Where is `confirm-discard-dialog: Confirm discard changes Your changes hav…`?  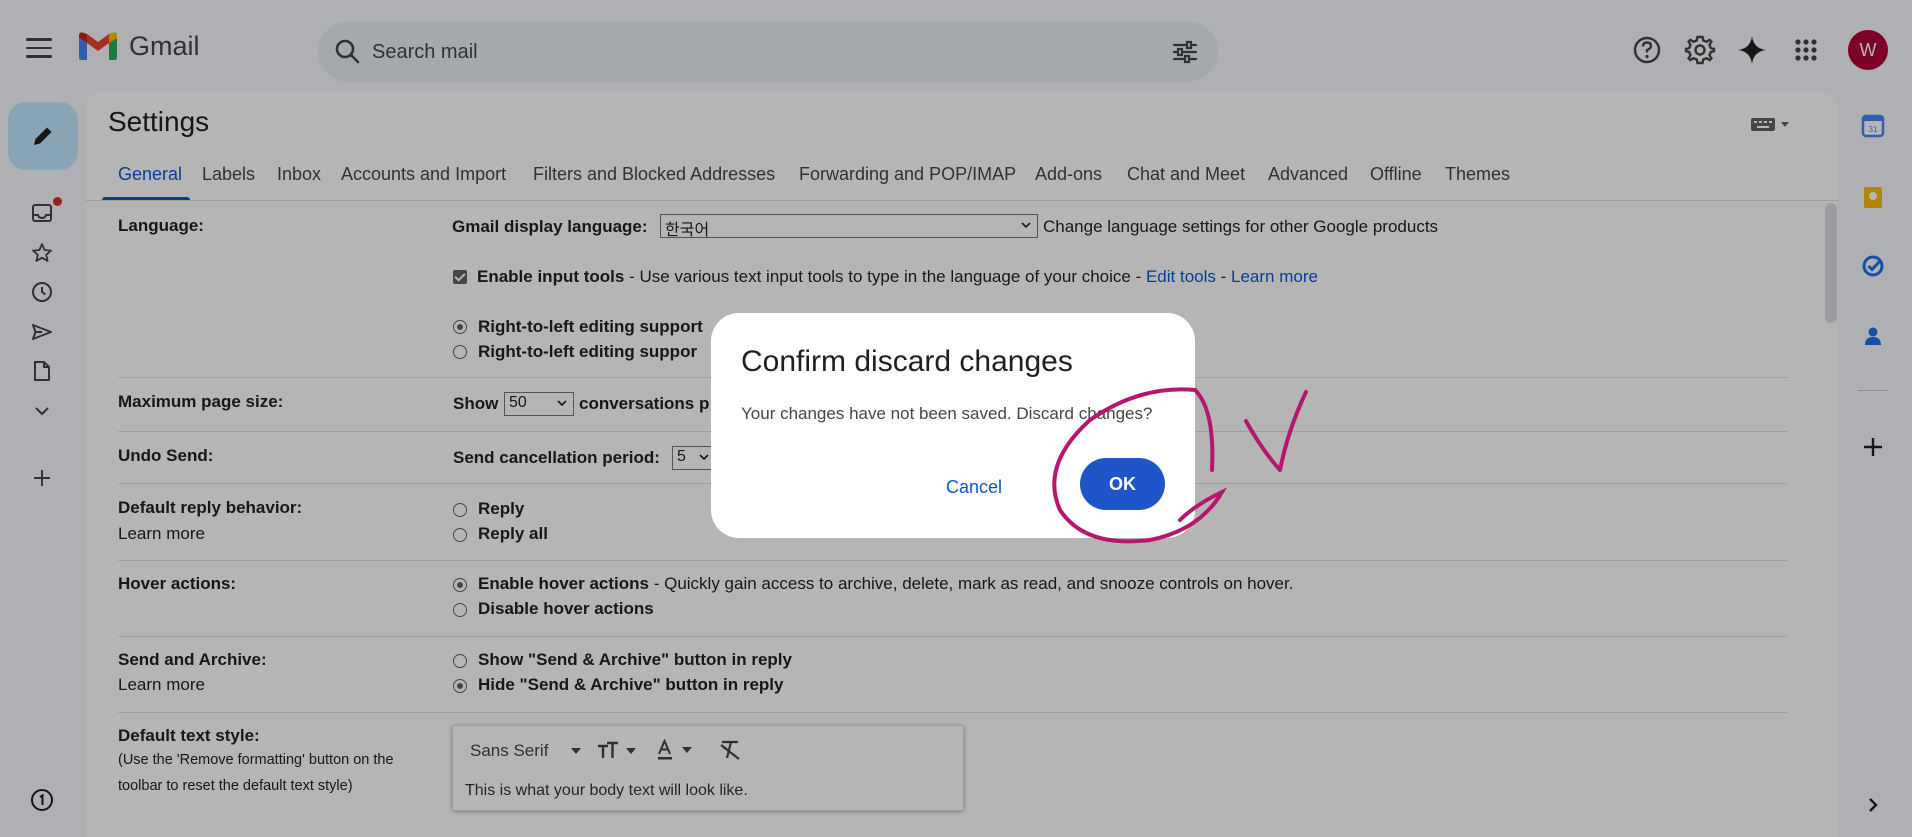
confirm-discard-dialog: Confirm discard changes Your changes hav… is located at coordinates (953, 425).